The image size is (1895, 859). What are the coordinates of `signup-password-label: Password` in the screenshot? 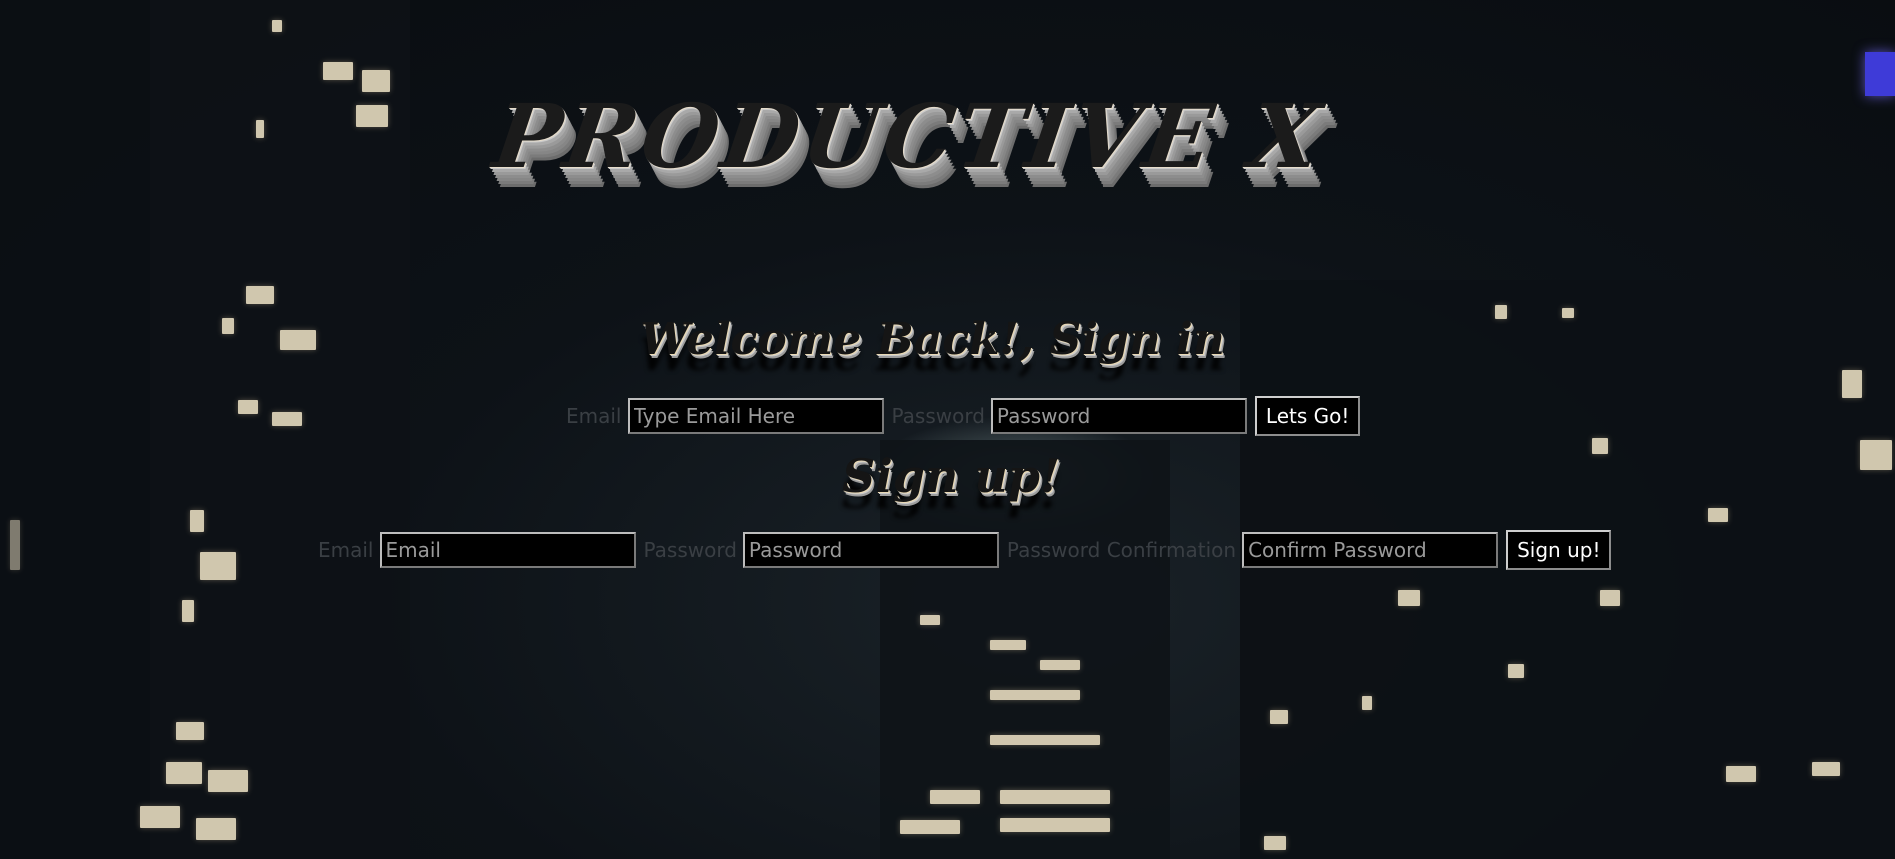 It's located at (690, 550).